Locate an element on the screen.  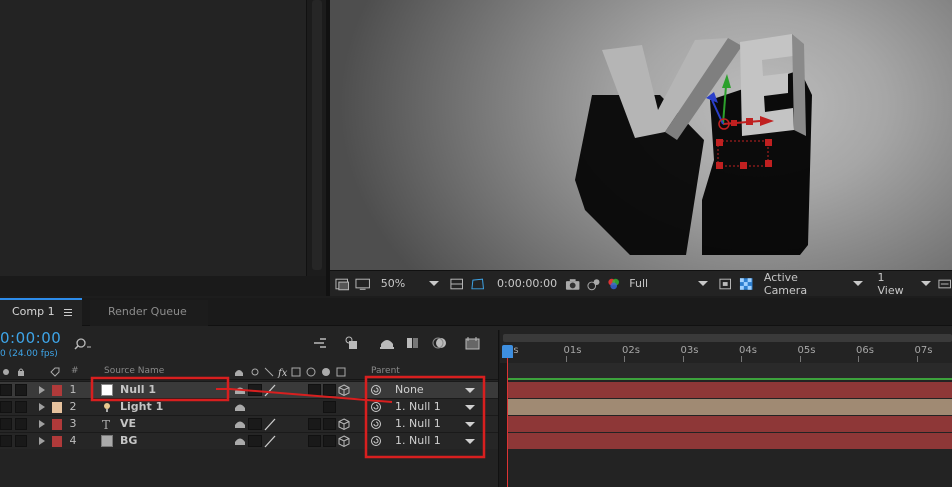
draft-3d-icon is located at coordinates (353, 343).